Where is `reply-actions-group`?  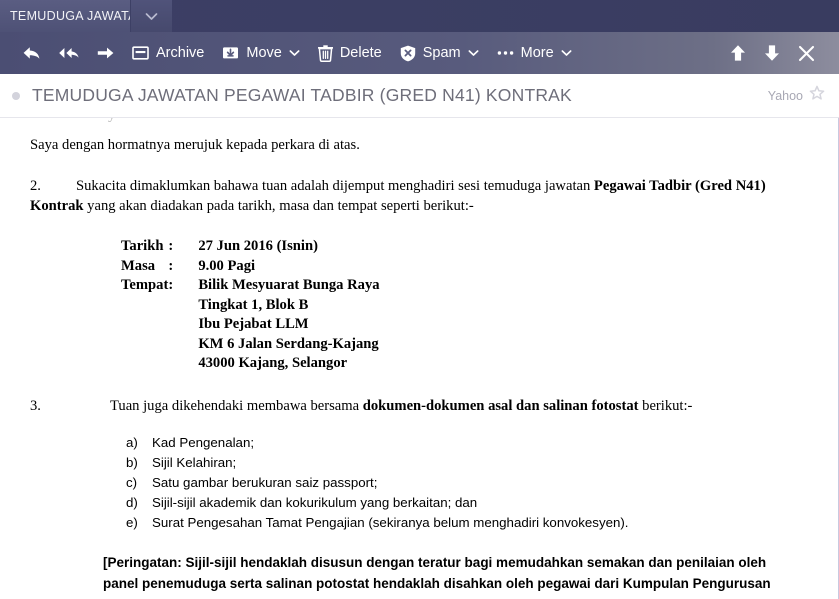
reply-actions-group is located at coordinates (68, 53).